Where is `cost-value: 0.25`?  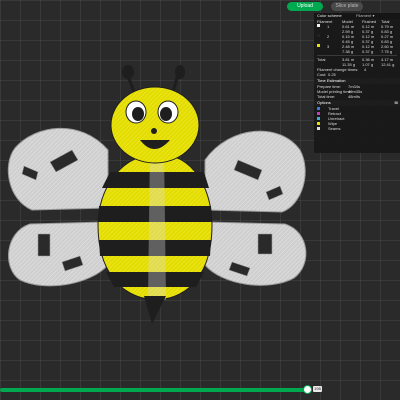 cost-value: 0.25 is located at coordinates (332, 74).